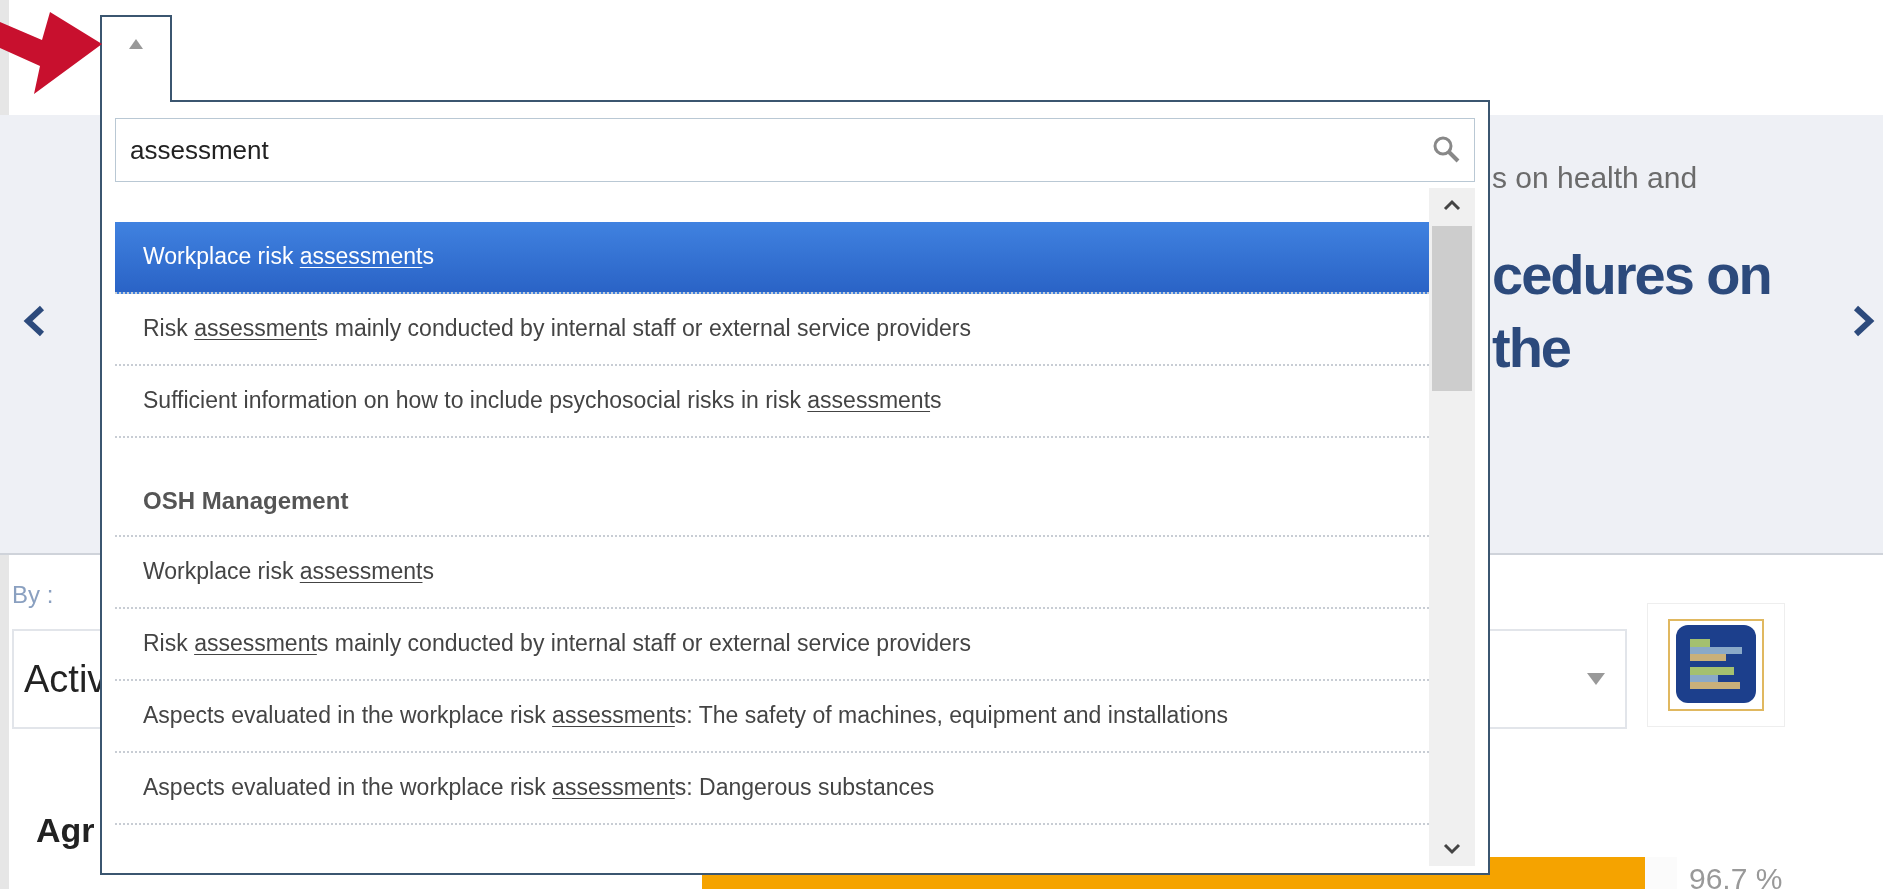 This screenshot has height=889, width=1883. I want to click on scrollbar, so click(1452, 527).